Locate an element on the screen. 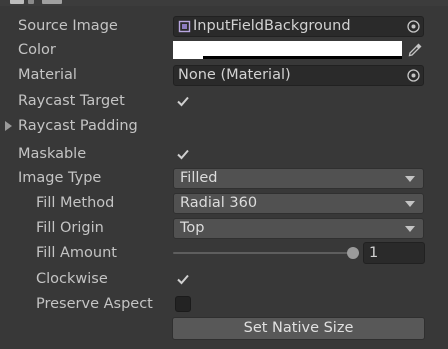 The height and width of the screenshot is (349, 448). material-row: Material None (Material) is located at coordinates (224, 75).